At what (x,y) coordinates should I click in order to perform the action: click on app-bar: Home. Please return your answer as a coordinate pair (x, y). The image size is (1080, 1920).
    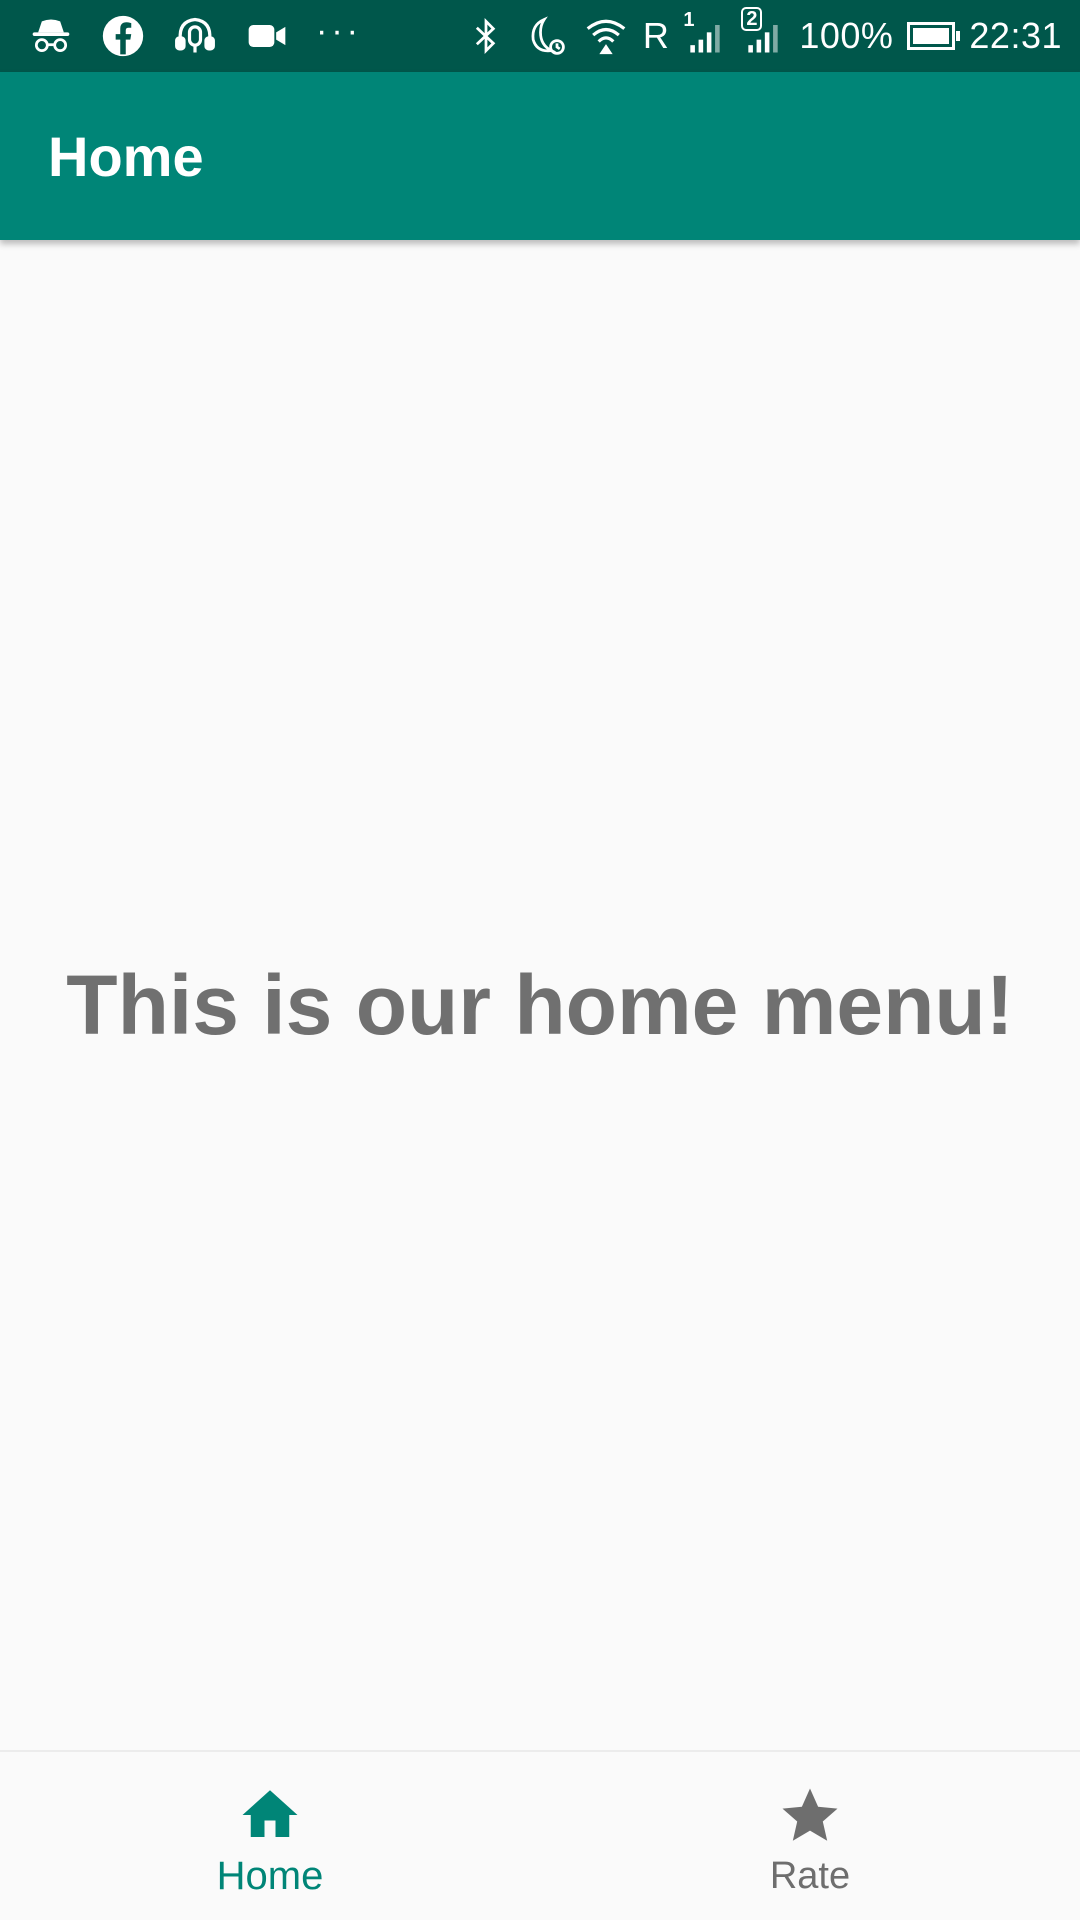
    Looking at the image, I should click on (540, 156).